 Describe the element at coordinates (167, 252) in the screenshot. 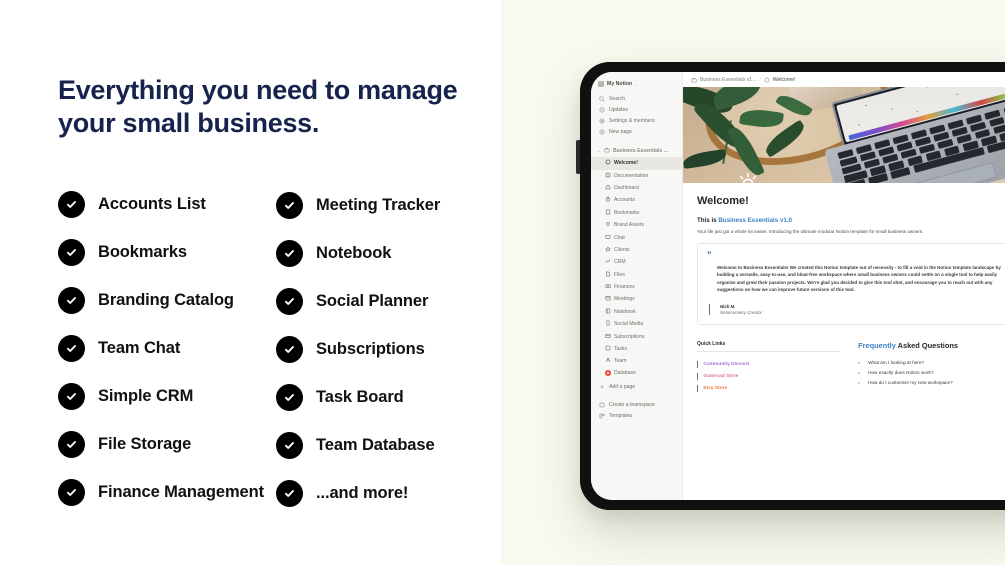

I see `feature-item: Bookmarks` at that location.